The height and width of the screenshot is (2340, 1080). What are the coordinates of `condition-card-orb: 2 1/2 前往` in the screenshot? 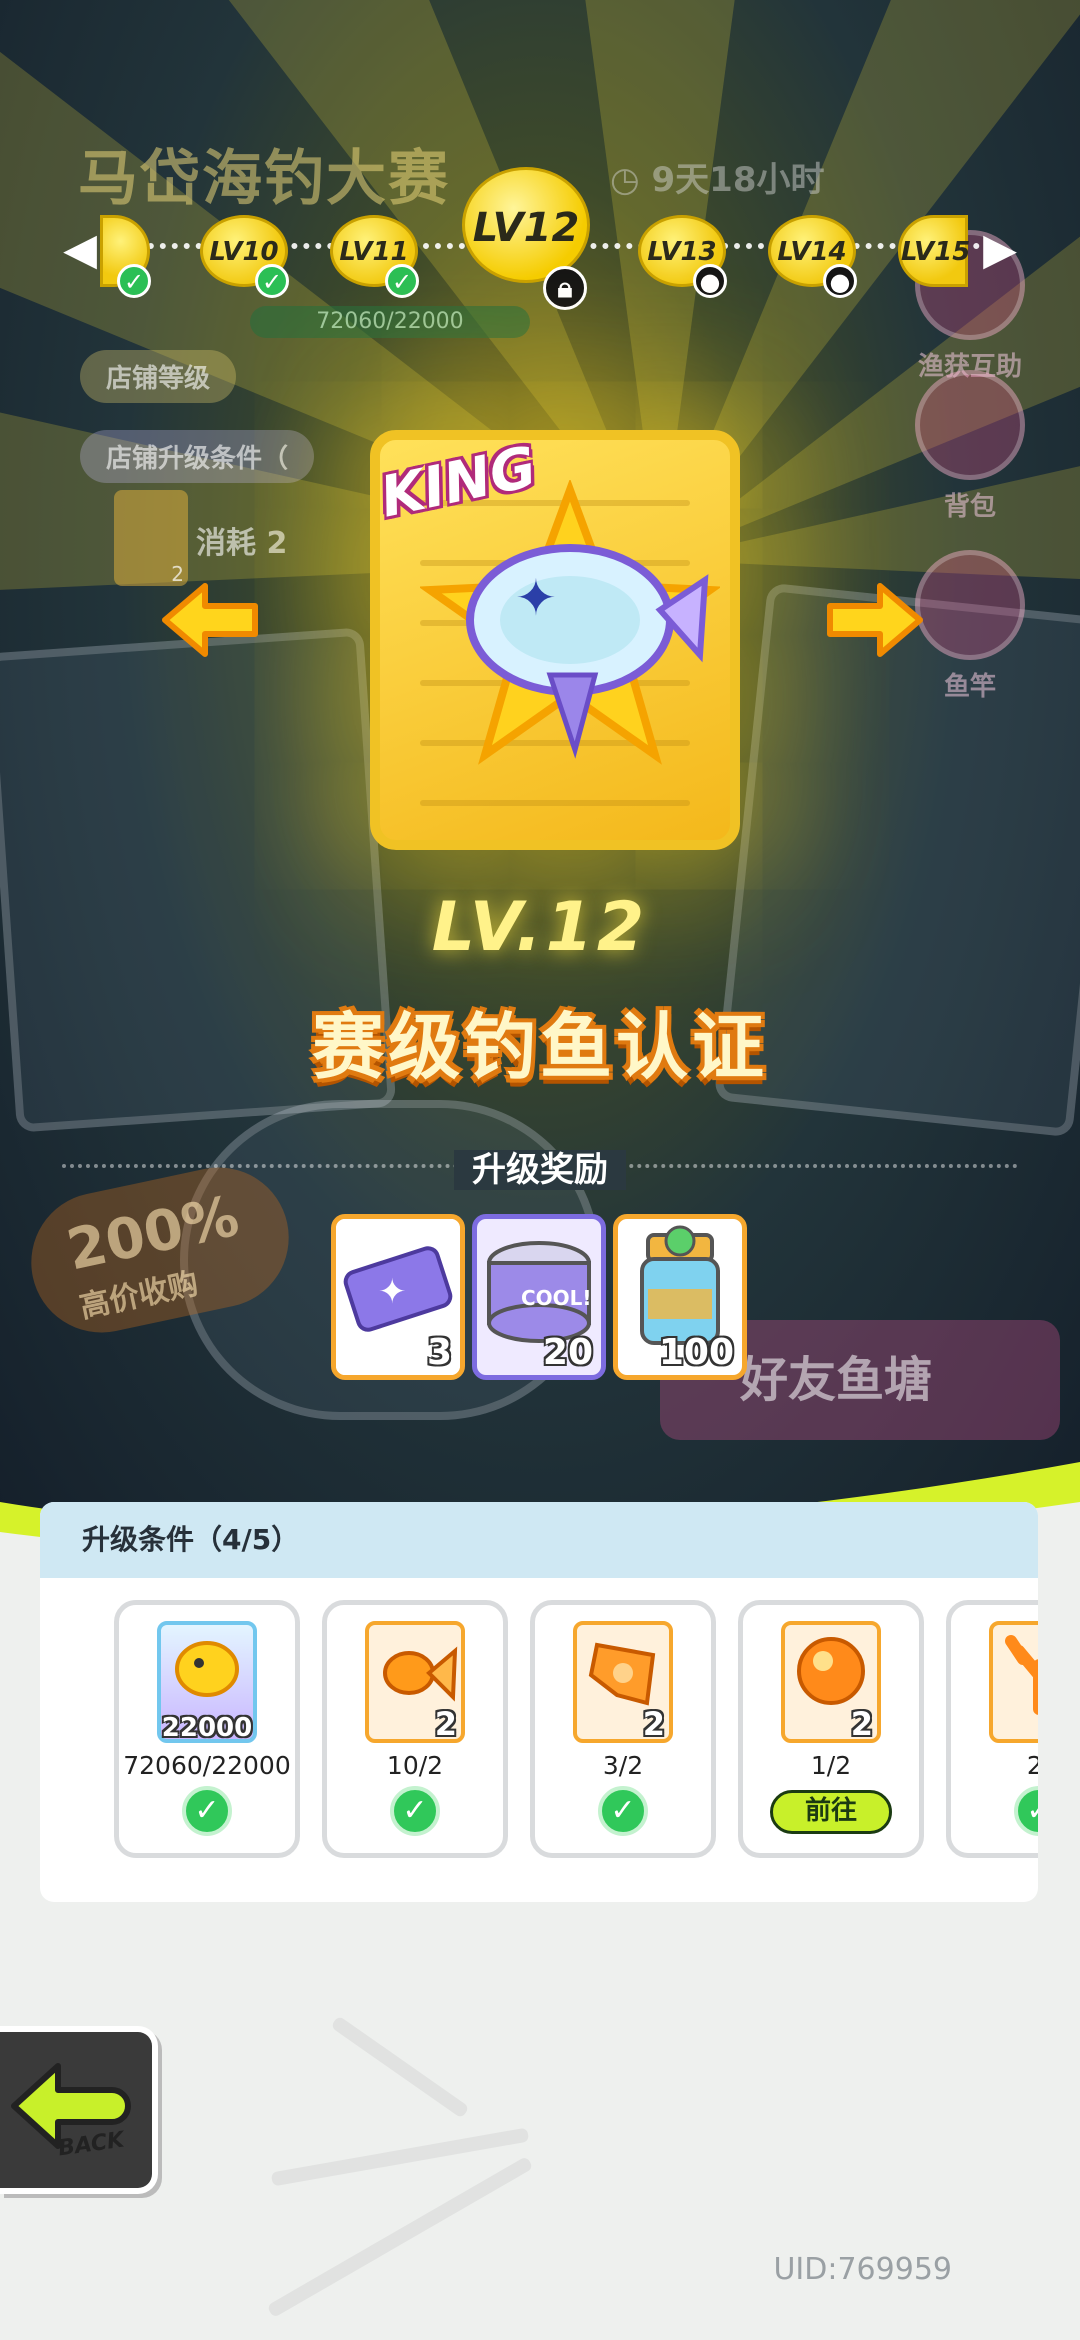 It's located at (831, 1729).